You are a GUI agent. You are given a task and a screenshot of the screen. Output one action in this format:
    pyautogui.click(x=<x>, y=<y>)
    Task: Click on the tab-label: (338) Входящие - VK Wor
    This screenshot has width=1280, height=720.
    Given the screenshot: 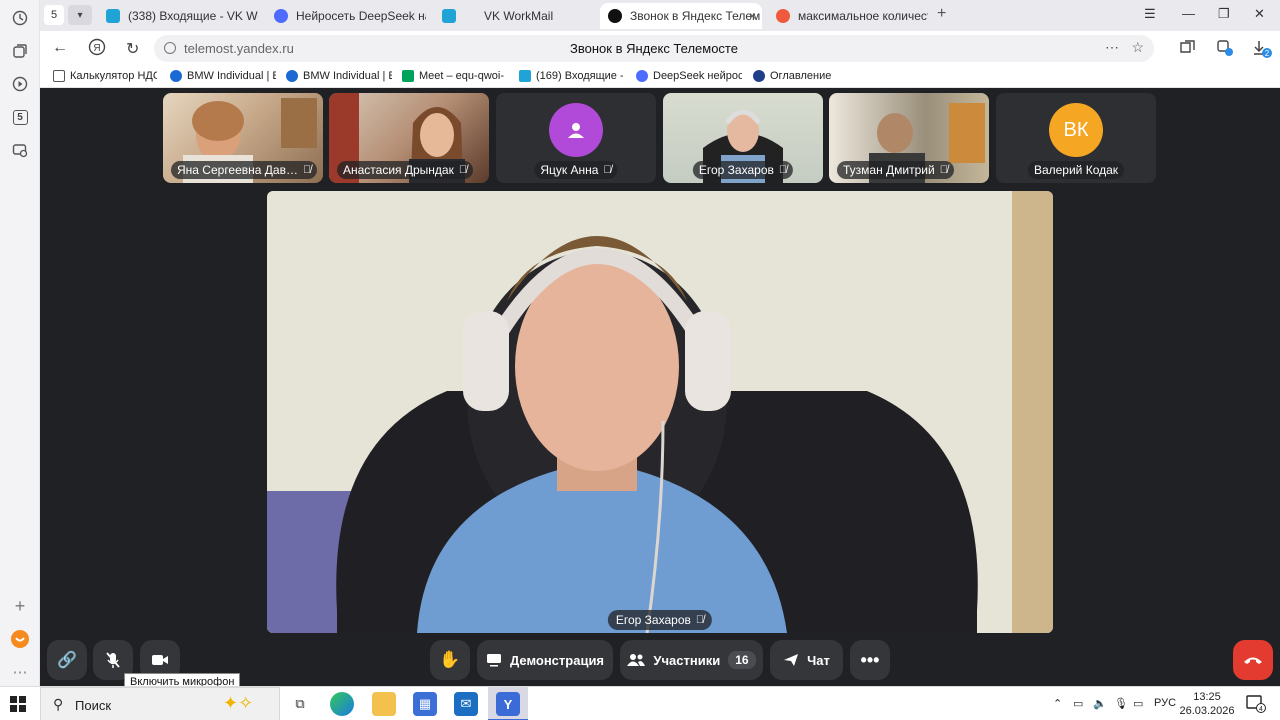 What is the action you would take?
    pyautogui.click(x=193, y=16)
    